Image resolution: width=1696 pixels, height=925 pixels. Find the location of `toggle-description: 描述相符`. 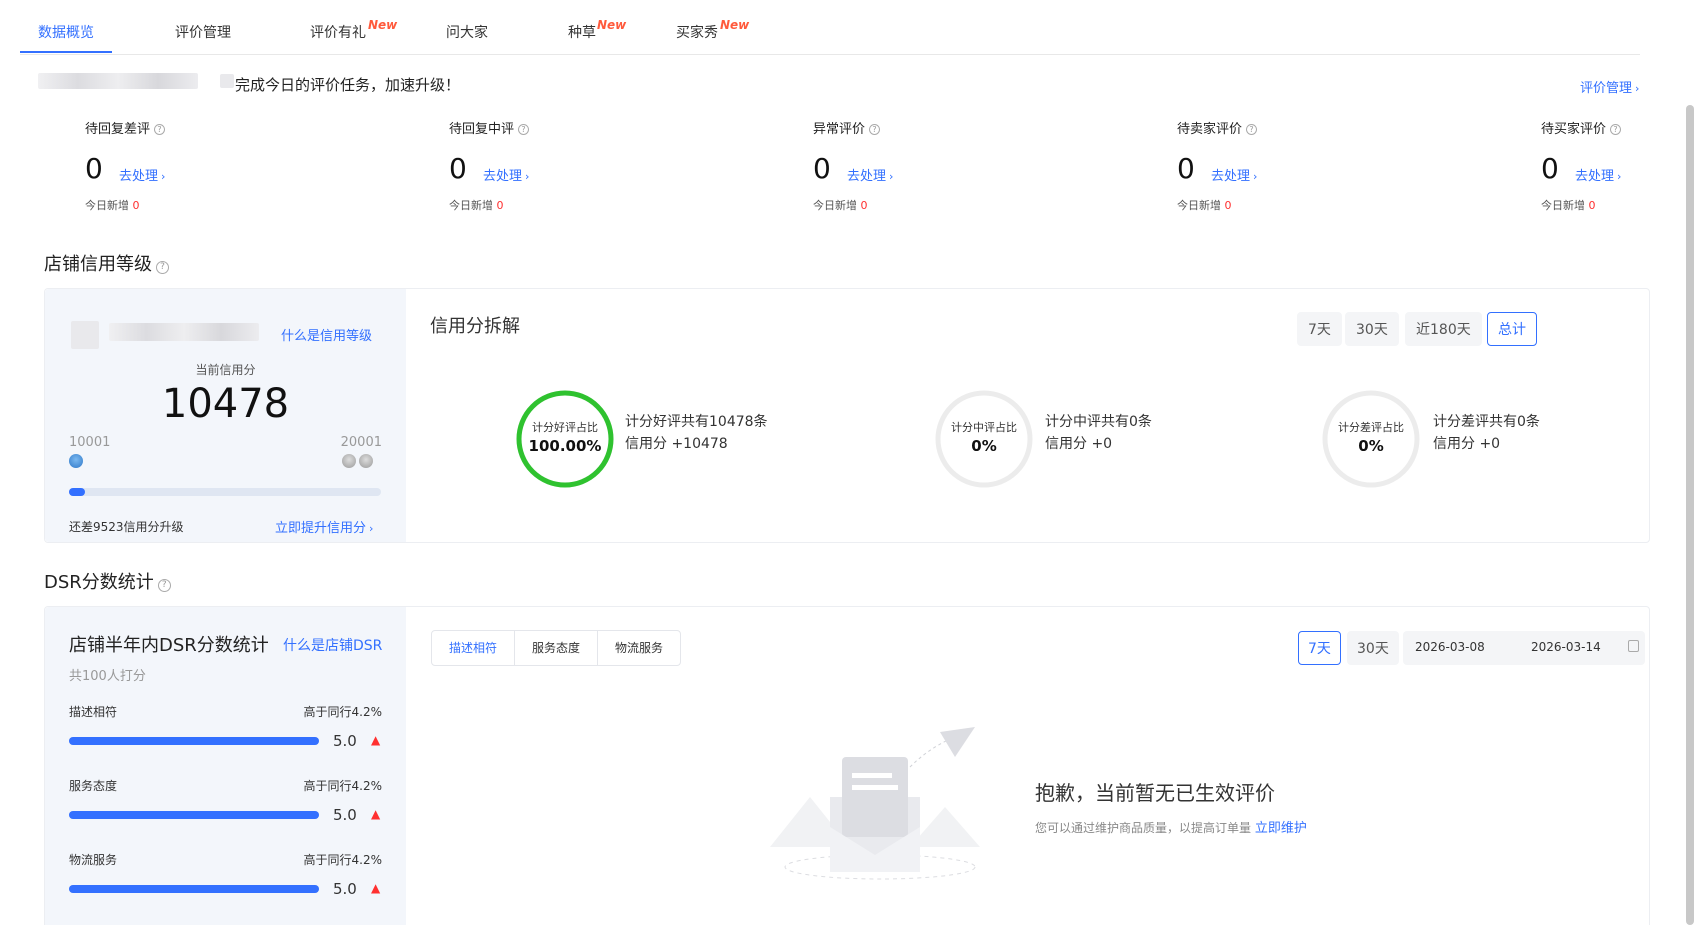

toggle-description: 描述相符 is located at coordinates (474, 648).